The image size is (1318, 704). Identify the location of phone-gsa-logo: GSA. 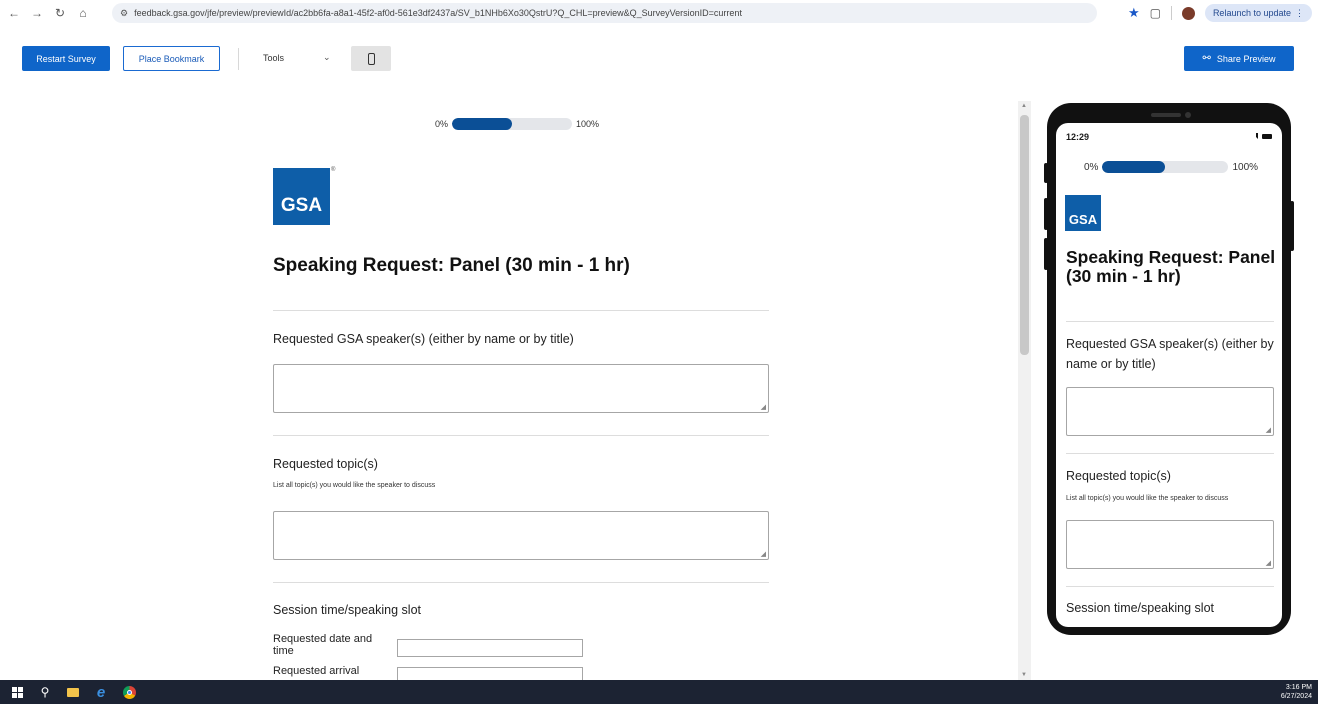
(1083, 213).